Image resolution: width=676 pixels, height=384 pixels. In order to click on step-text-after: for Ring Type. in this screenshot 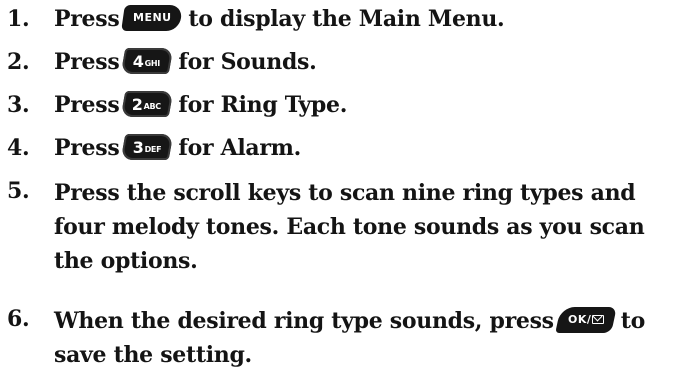, I will do `click(263, 105)`.